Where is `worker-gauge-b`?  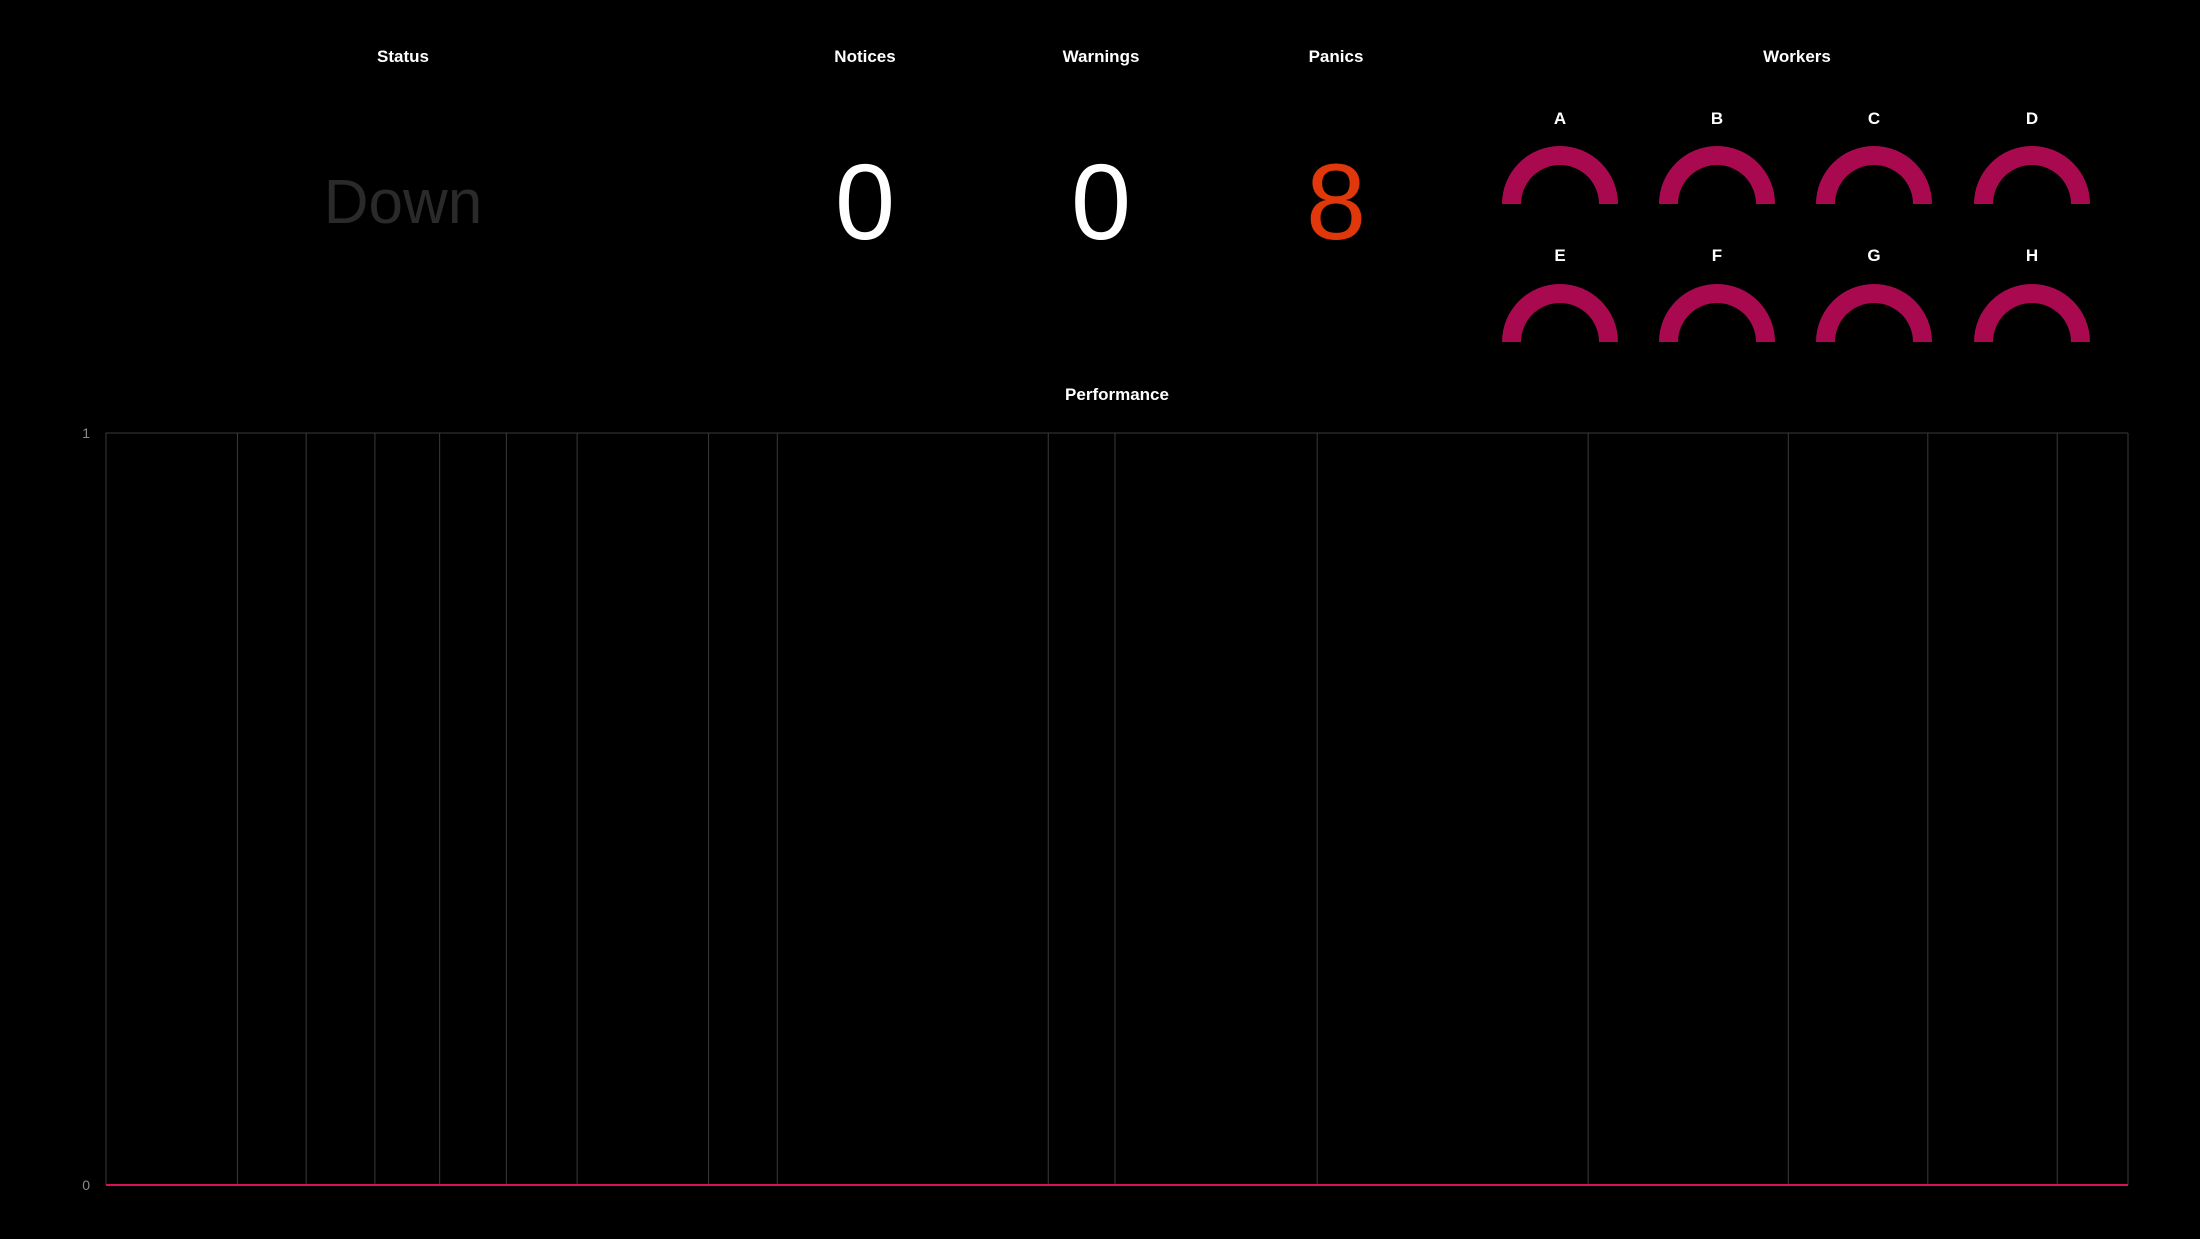
worker-gauge-b is located at coordinates (1717, 176).